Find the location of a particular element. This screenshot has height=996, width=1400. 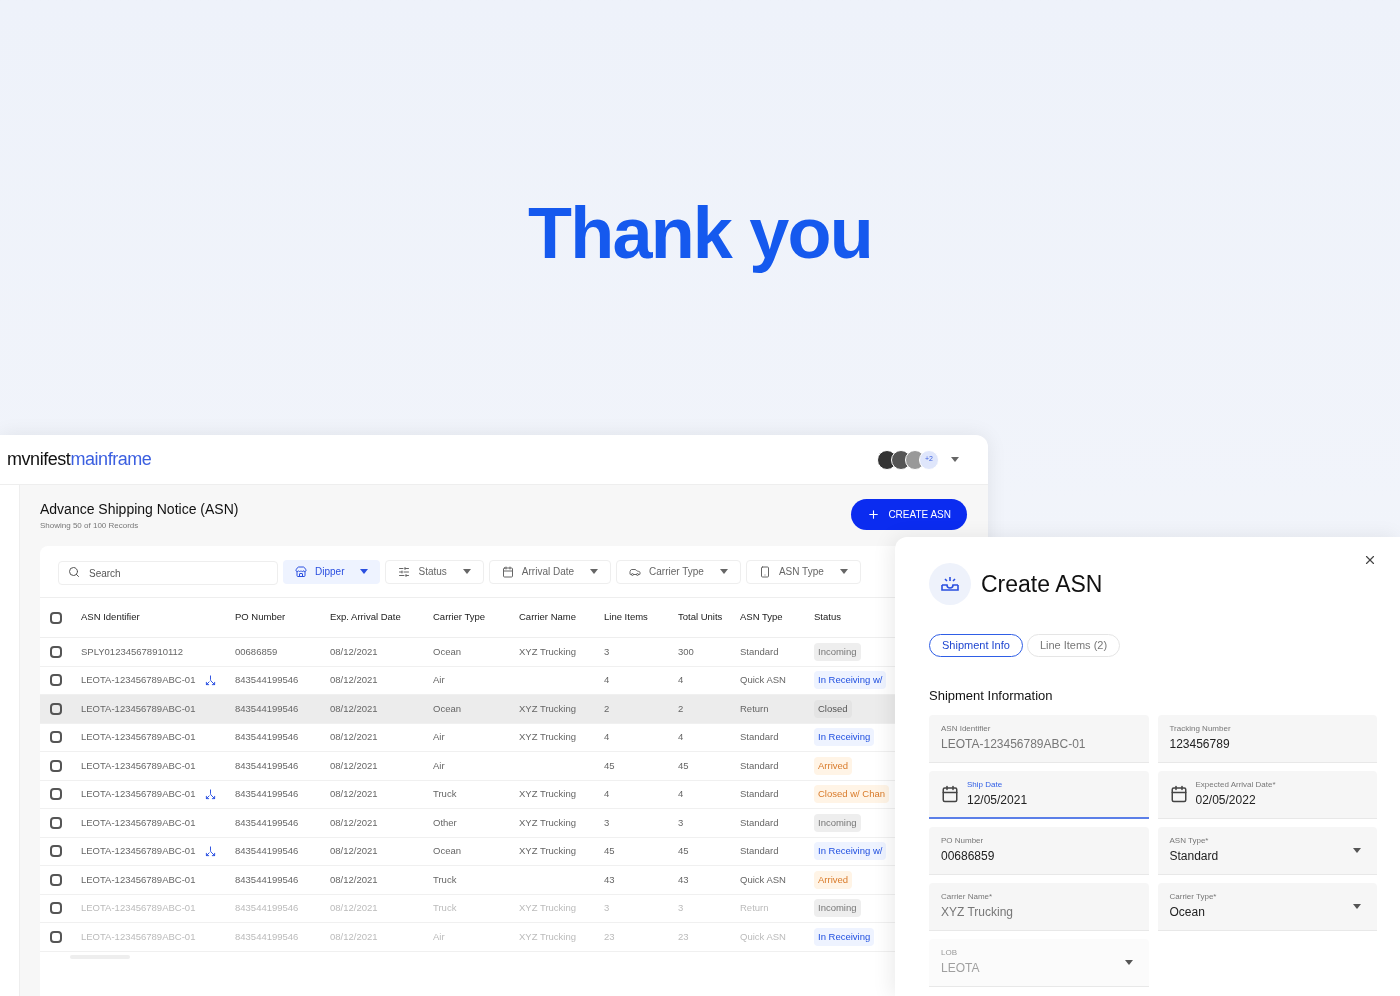

field-value: 02/05/2022 is located at coordinates (1226, 800).